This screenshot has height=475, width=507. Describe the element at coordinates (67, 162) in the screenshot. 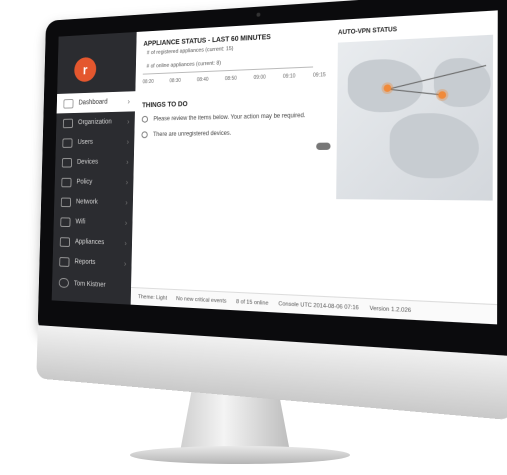

I see `devices-icon` at that location.